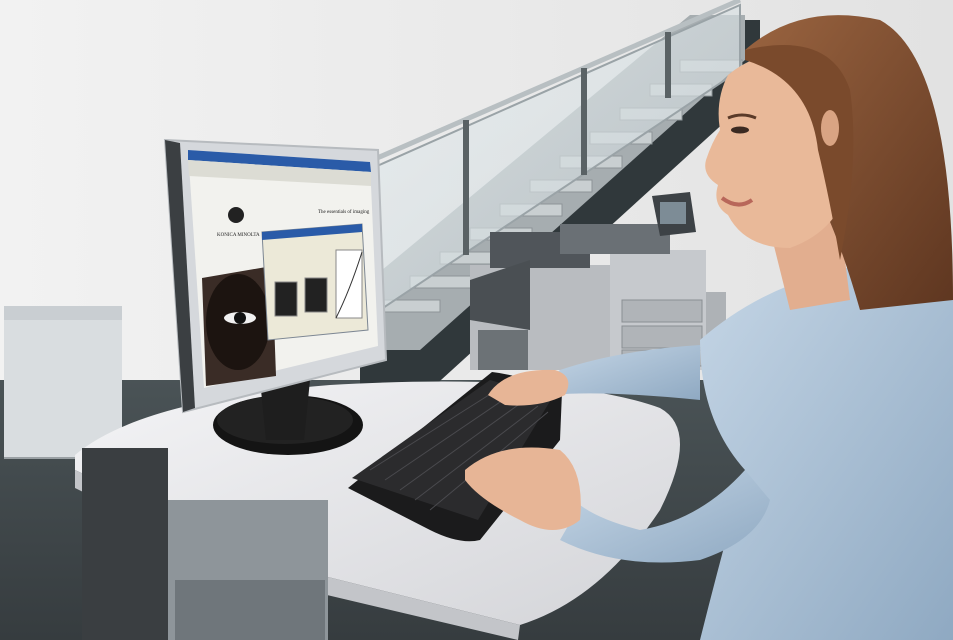 This screenshot has width=953, height=640. I want to click on screen-brand-text: KONICA MINOLTA, so click(238, 235).